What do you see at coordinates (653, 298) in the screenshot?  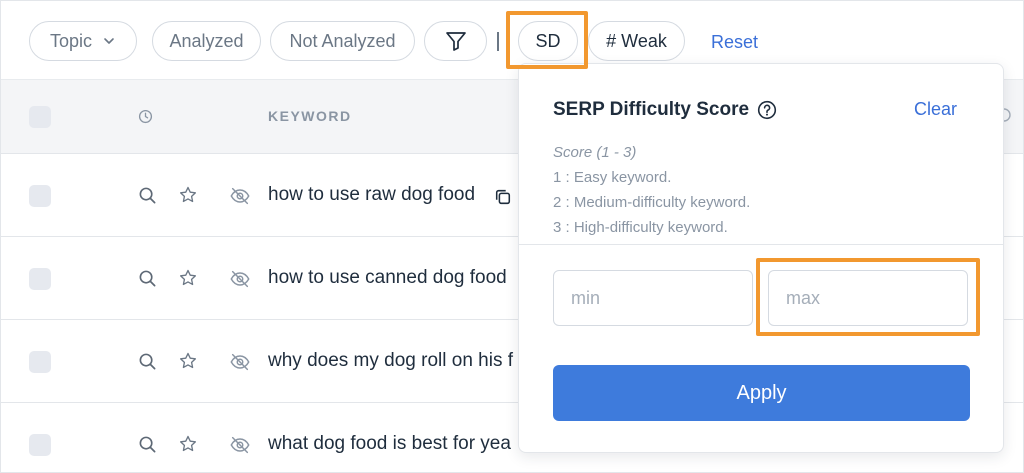 I see `min-input` at bounding box center [653, 298].